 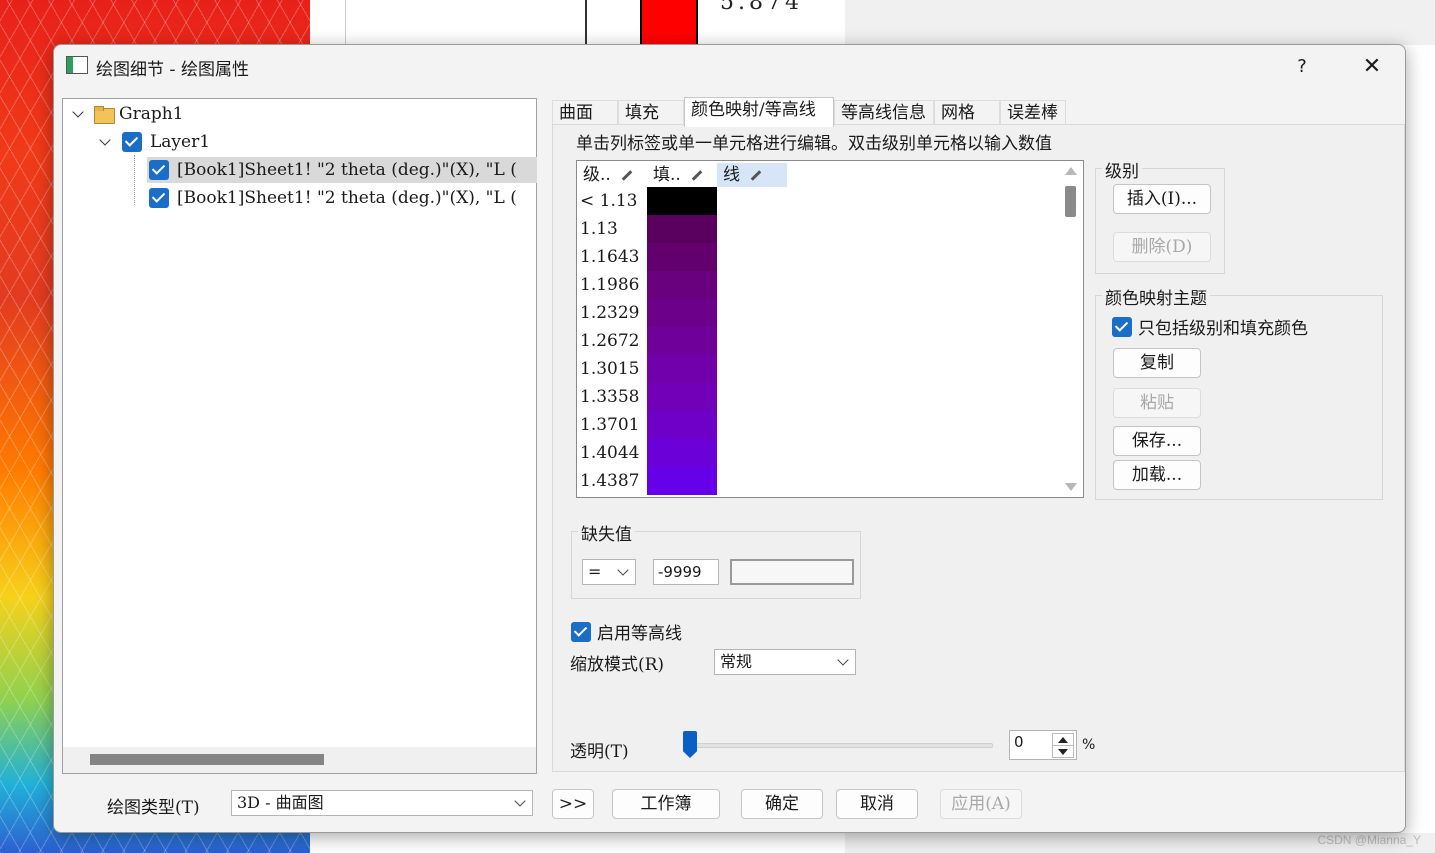 What do you see at coordinates (1043, 745) in the screenshot?
I see `transparency-spinbox: 0` at bounding box center [1043, 745].